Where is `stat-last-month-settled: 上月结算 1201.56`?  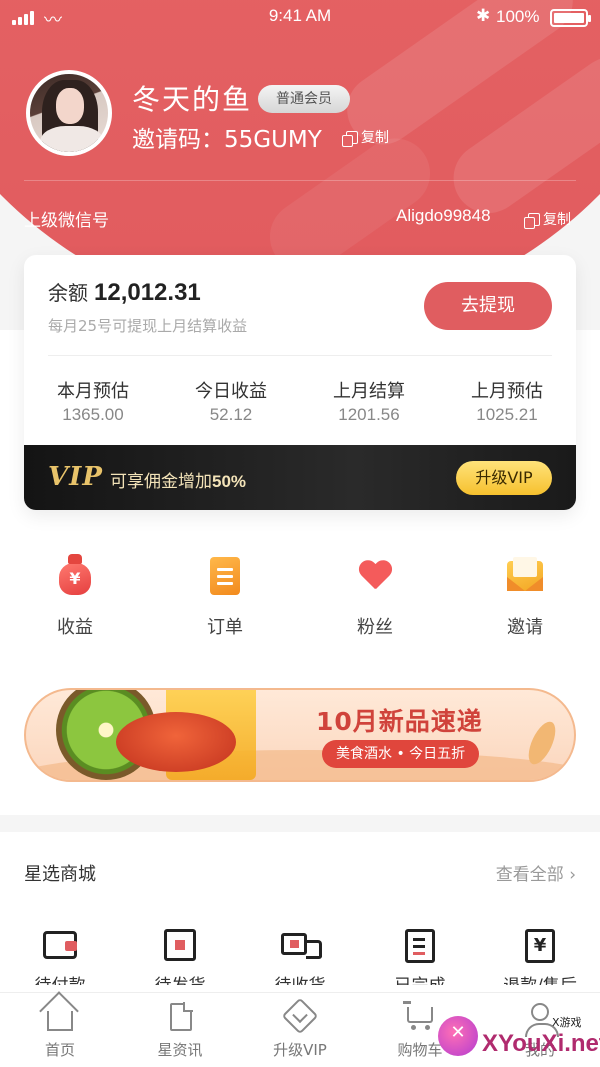 stat-last-month-settled: 上月结算 1201.56 is located at coordinates (369, 401).